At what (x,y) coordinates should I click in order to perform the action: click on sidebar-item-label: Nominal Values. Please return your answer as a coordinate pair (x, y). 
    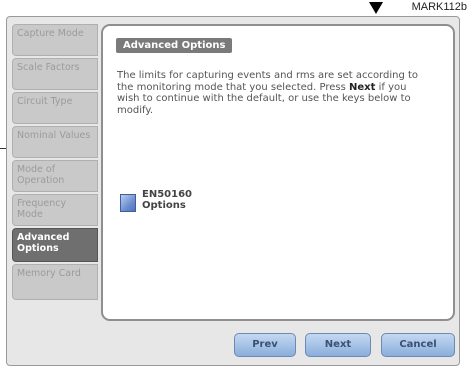
    Looking at the image, I should click on (54, 135).